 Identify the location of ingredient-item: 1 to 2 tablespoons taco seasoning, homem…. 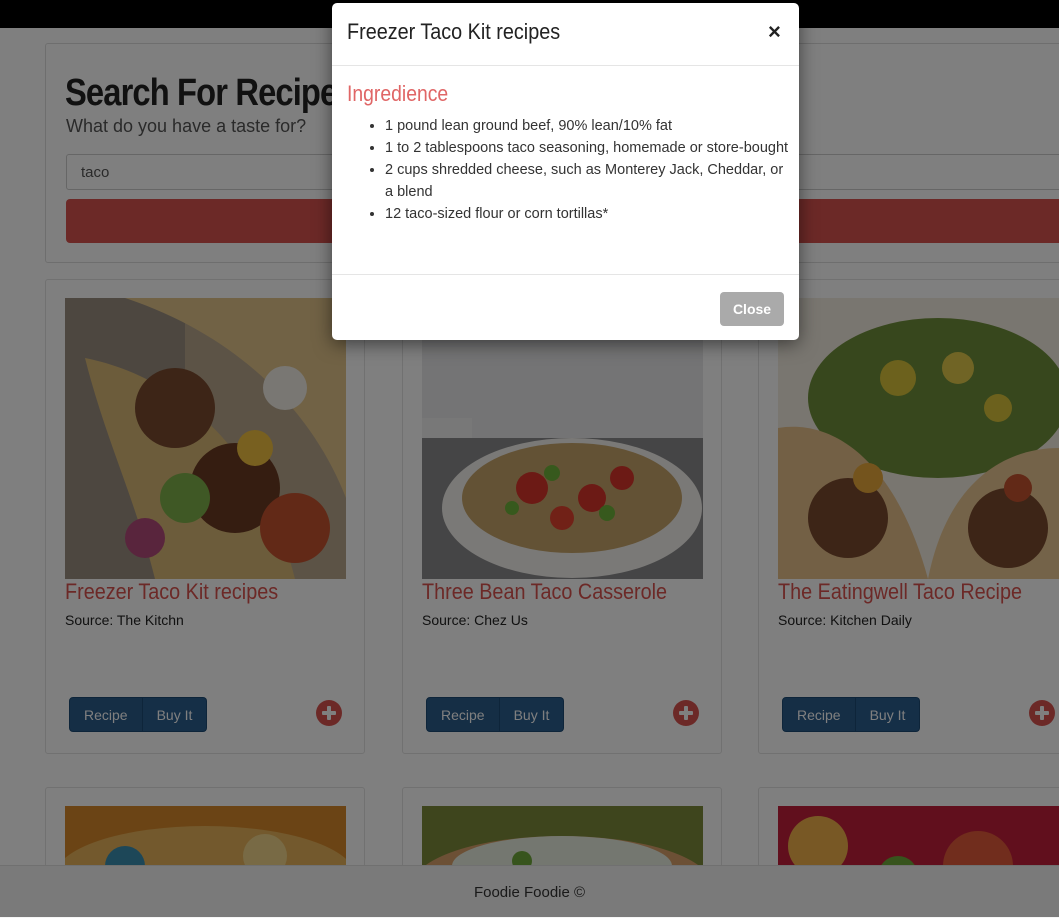
(587, 148).